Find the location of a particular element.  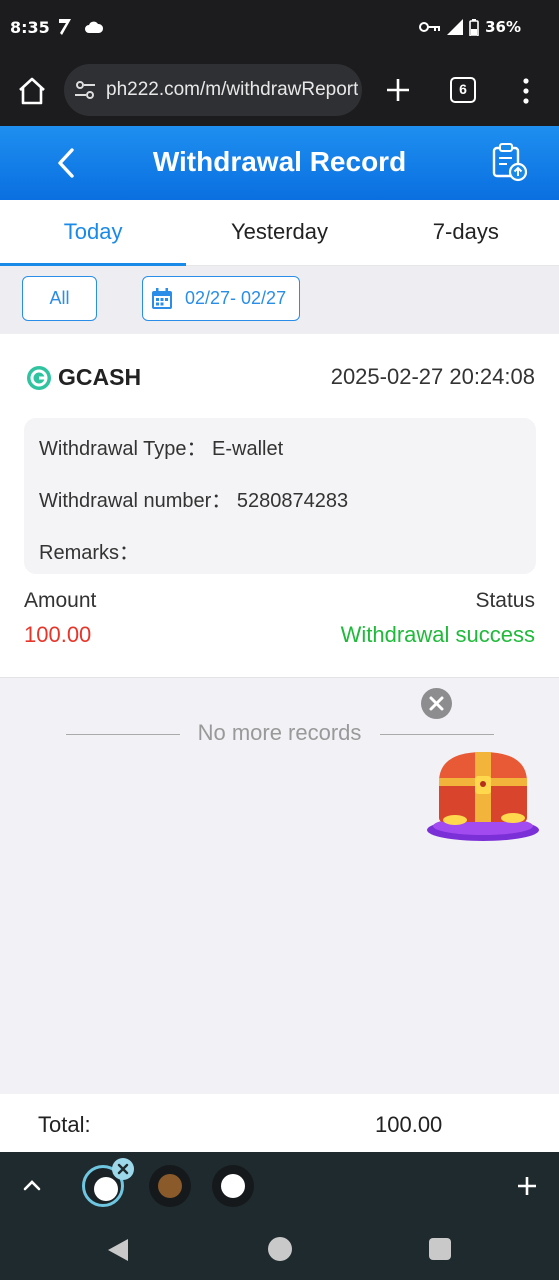

gcash-logo-icon is located at coordinates (39, 377).